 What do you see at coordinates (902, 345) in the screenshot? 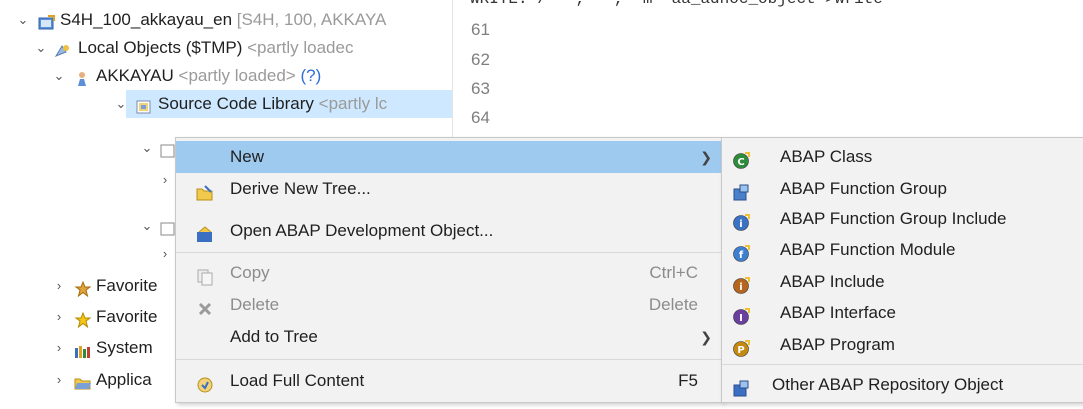
I see `submenu-item-abap-program: P ABAP Program` at bounding box center [902, 345].